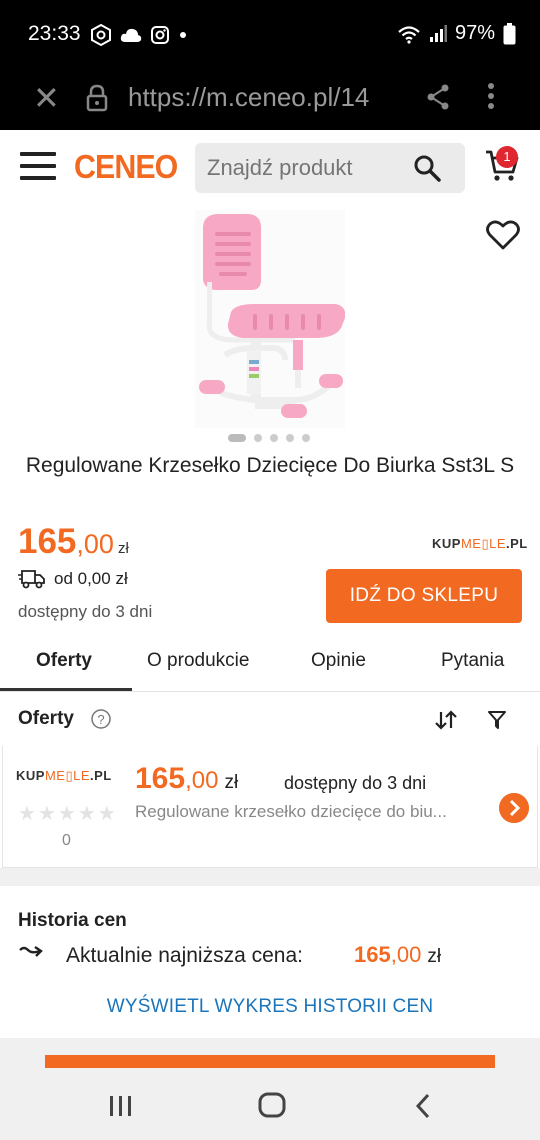 The width and height of the screenshot is (540, 1140). I want to click on browser-url-bar: ✕ https://m.ceneo.pl/14, so click(270, 100).